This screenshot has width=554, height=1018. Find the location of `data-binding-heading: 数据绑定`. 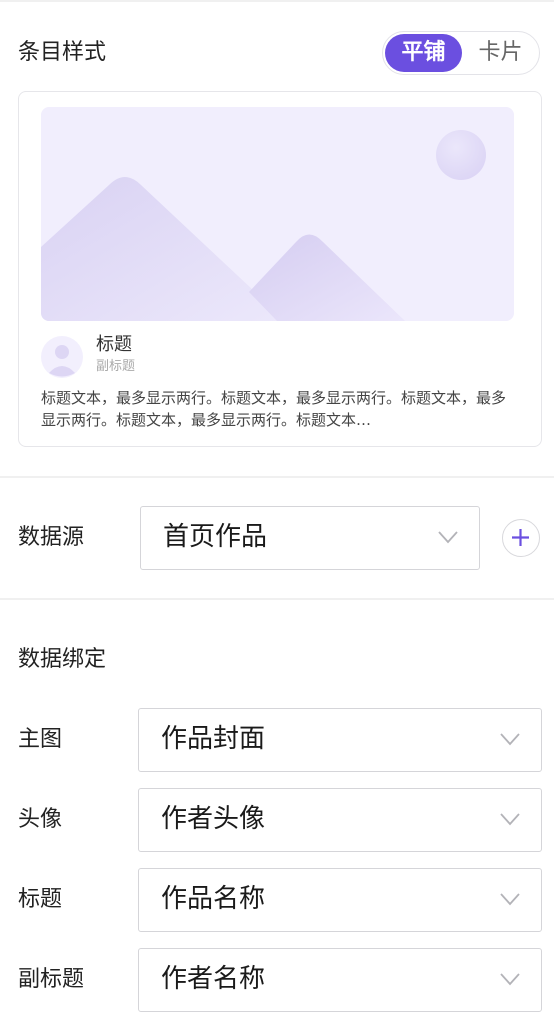

data-binding-heading: 数据绑定 is located at coordinates (62, 659).